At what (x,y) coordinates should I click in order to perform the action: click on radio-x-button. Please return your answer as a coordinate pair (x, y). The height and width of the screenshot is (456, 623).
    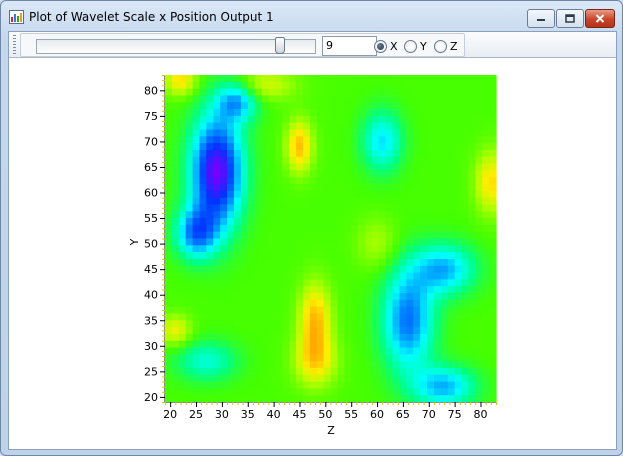
    Looking at the image, I should click on (380, 46).